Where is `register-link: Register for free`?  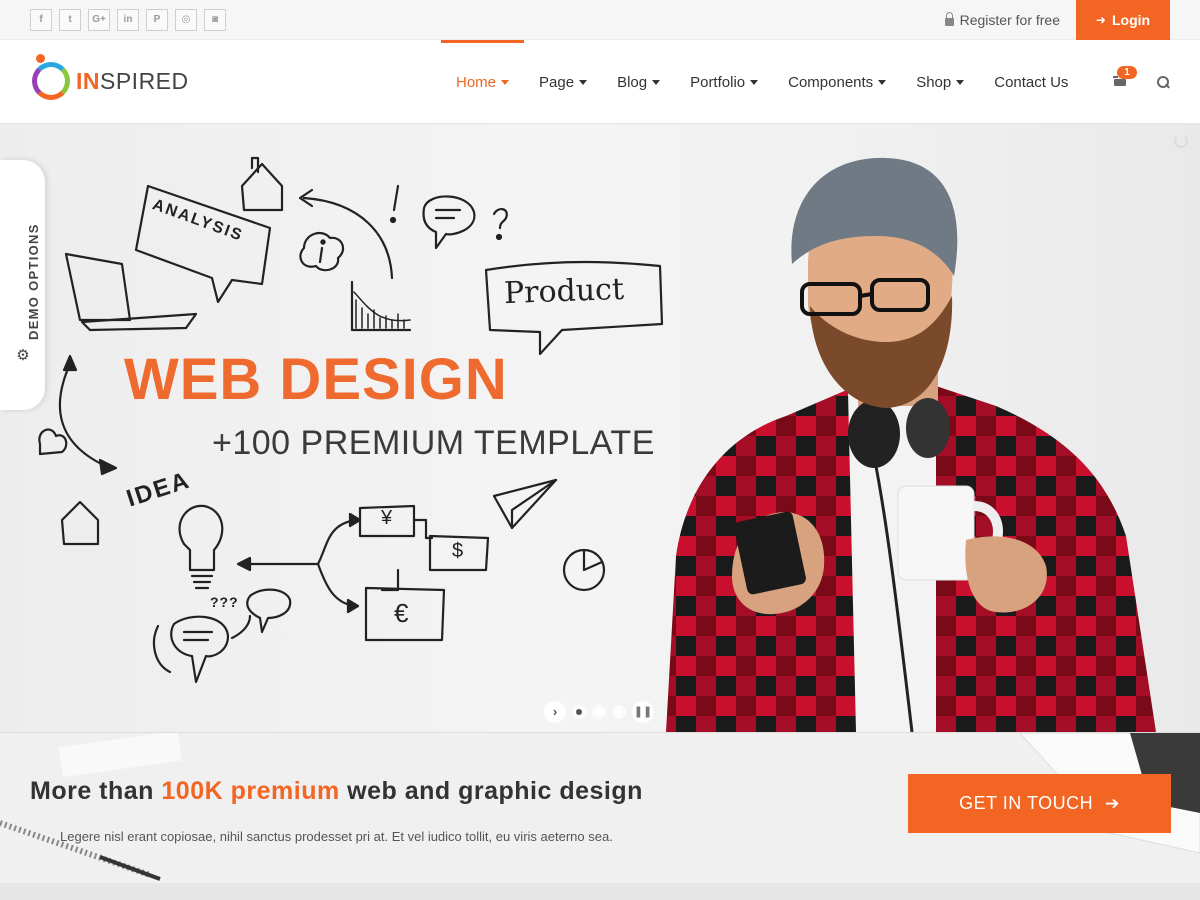 register-link: Register for free is located at coordinates (1002, 20).